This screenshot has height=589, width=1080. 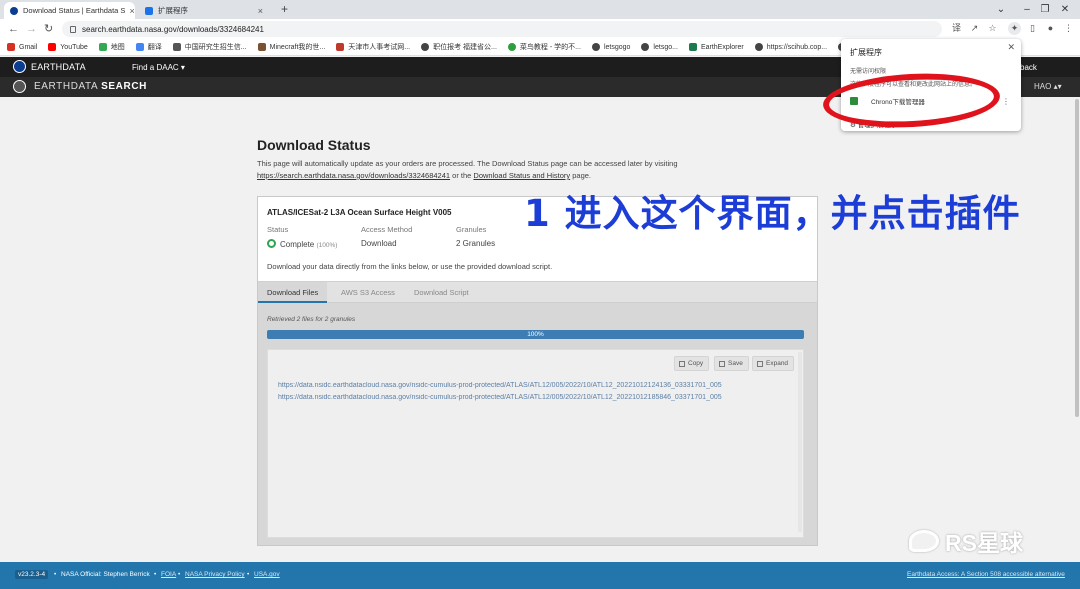 I want to click on exam-icon, so click(x=340, y=47).